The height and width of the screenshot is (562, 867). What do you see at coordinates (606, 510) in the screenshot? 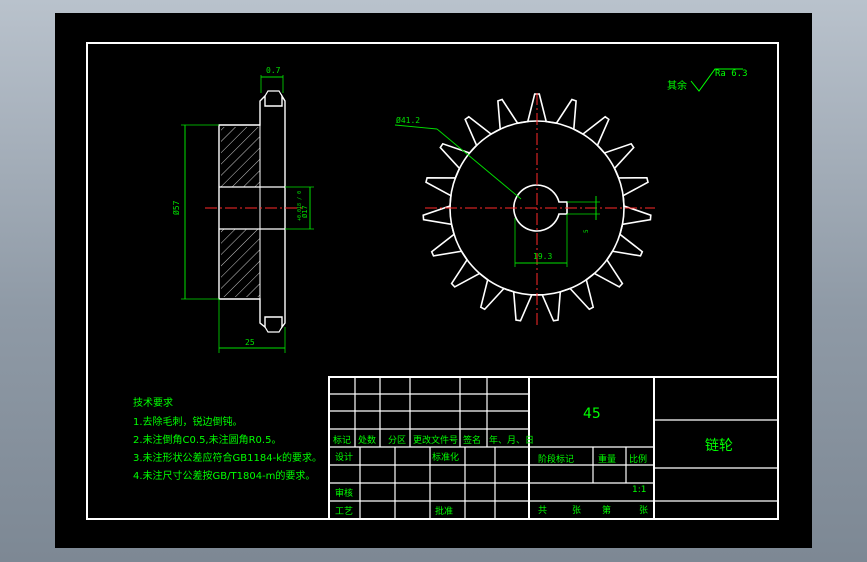
I see `tb-page-no: 第` at bounding box center [606, 510].